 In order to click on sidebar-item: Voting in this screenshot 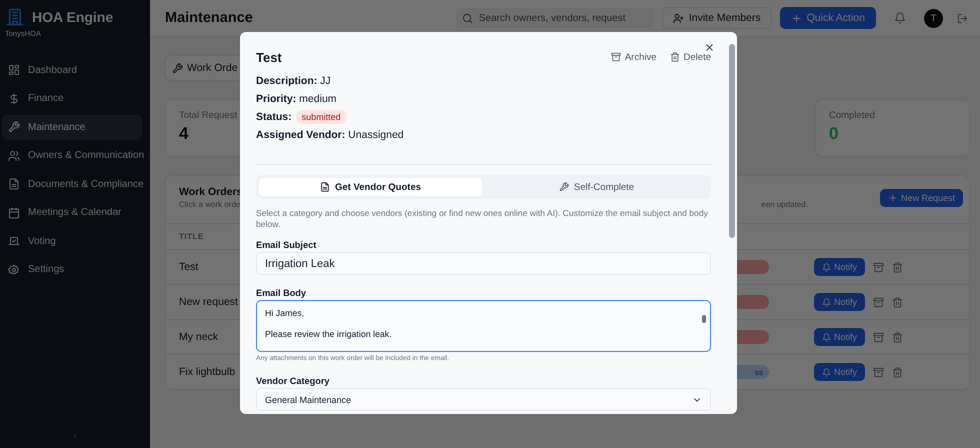, I will do `click(72, 241)`.